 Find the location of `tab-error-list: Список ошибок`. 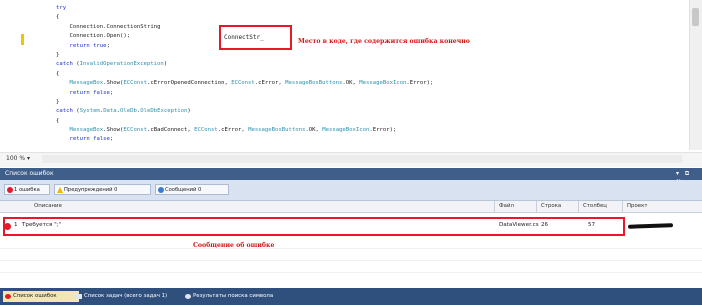

tab-error-list: Список ошибок is located at coordinates (41, 296).